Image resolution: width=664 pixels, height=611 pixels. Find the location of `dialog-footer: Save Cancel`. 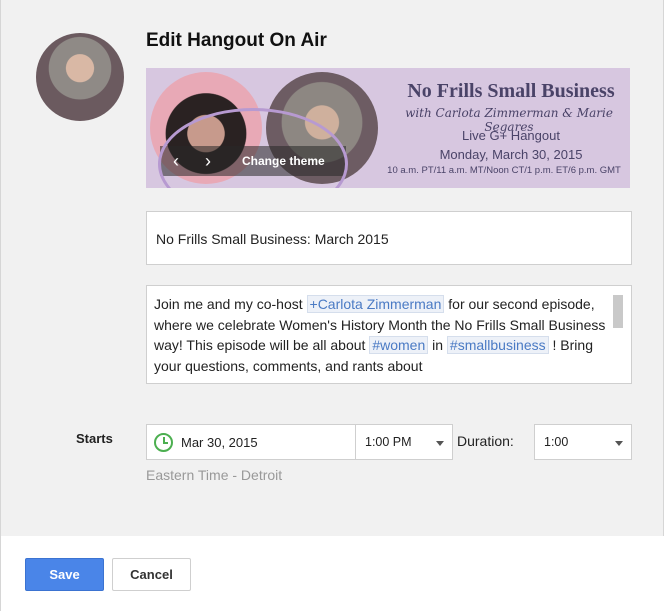

dialog-footer: Save Cancel is located at coordinates (332, 573).